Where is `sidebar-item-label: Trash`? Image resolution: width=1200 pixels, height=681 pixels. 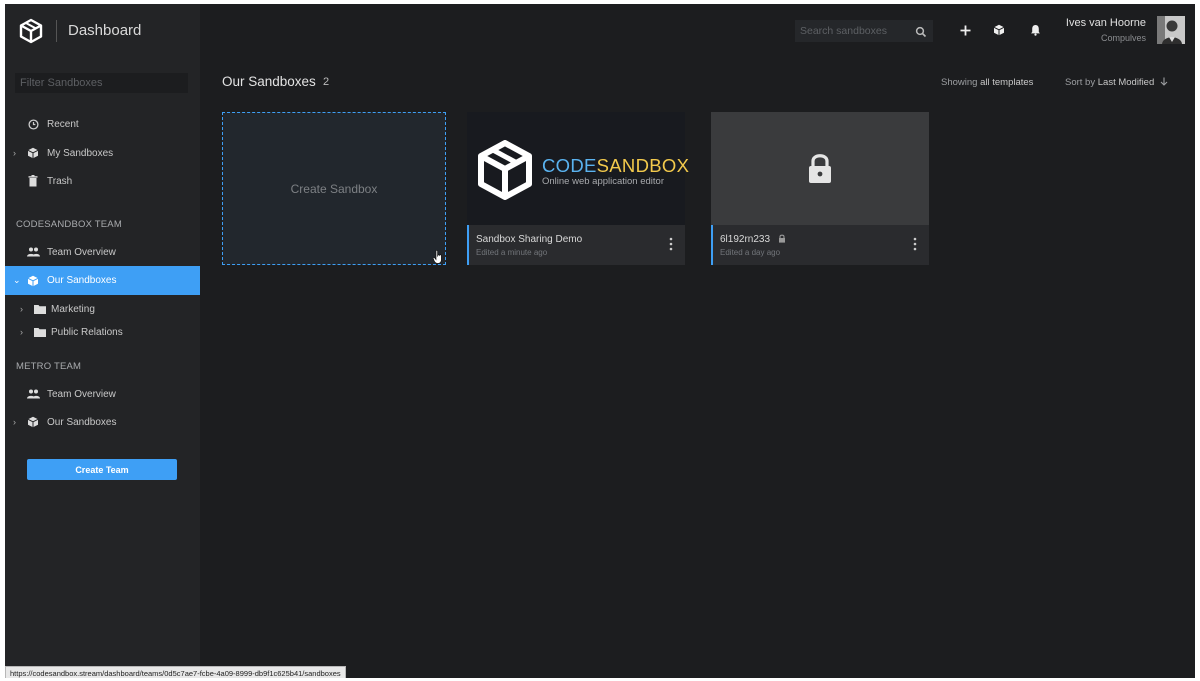
sidebar-item-label: Trash is located at coordinates (60, 181).